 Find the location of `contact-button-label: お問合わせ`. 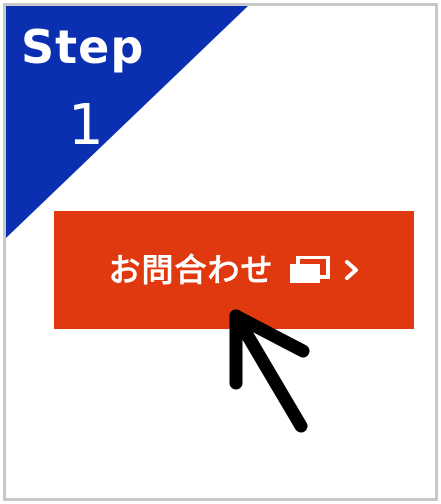

contact-button-label: お問合わせ is located at coordinates (191, 270).